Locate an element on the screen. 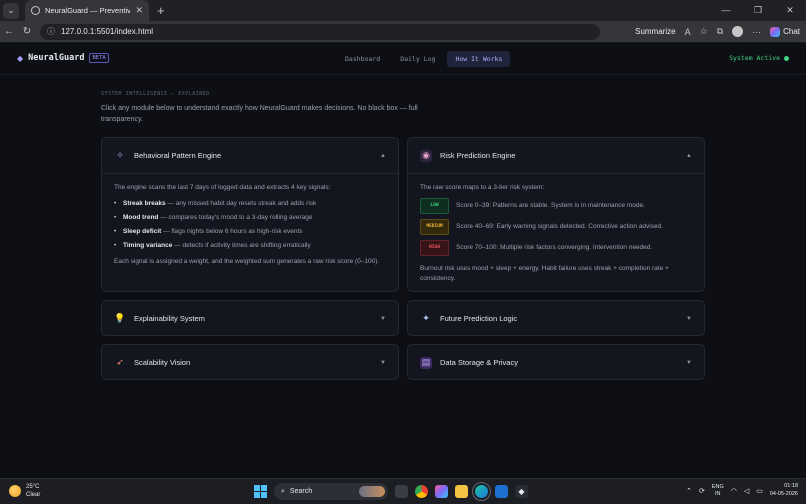  signal-name: Streak breaks is located at coordinates (144, 203).